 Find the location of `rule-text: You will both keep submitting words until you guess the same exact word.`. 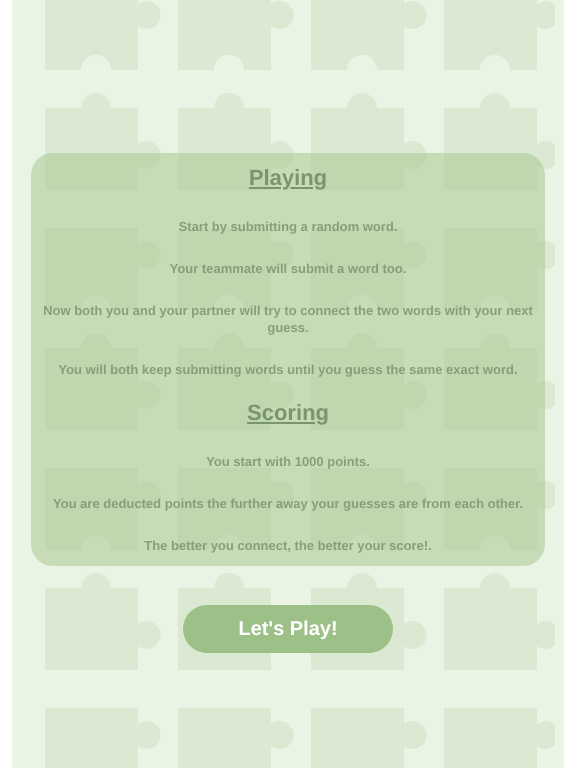

rule-text: You will both keep submitting words until you guess the same exact word. is located at coordinates (288, 369).